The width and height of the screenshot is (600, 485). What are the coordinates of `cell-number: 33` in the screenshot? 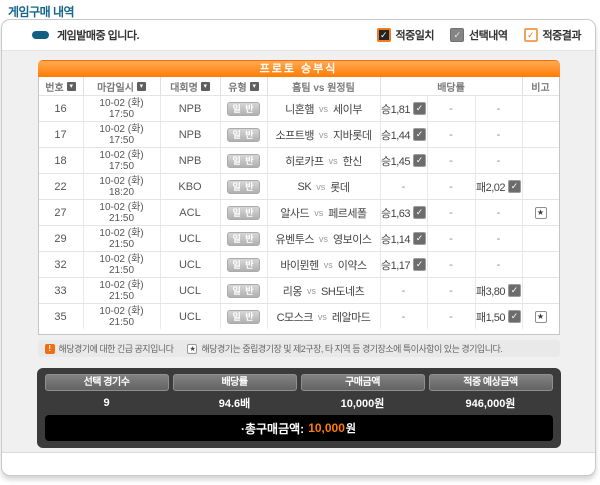 It's located at (60, 290).